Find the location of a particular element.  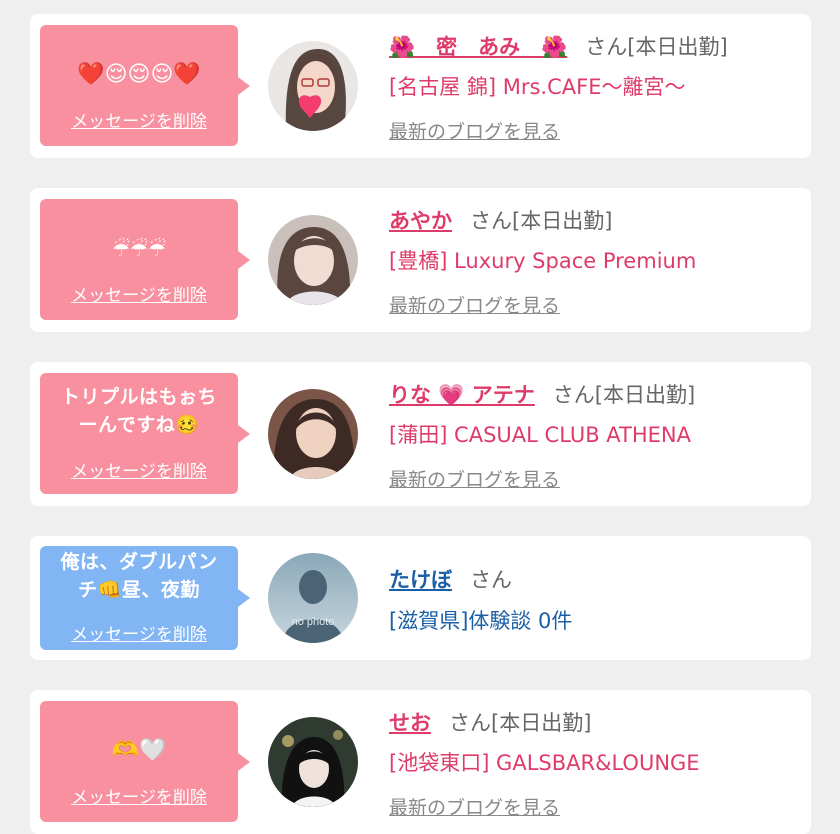

no-photo-icon: no photo is located at coordinates (313, 598).